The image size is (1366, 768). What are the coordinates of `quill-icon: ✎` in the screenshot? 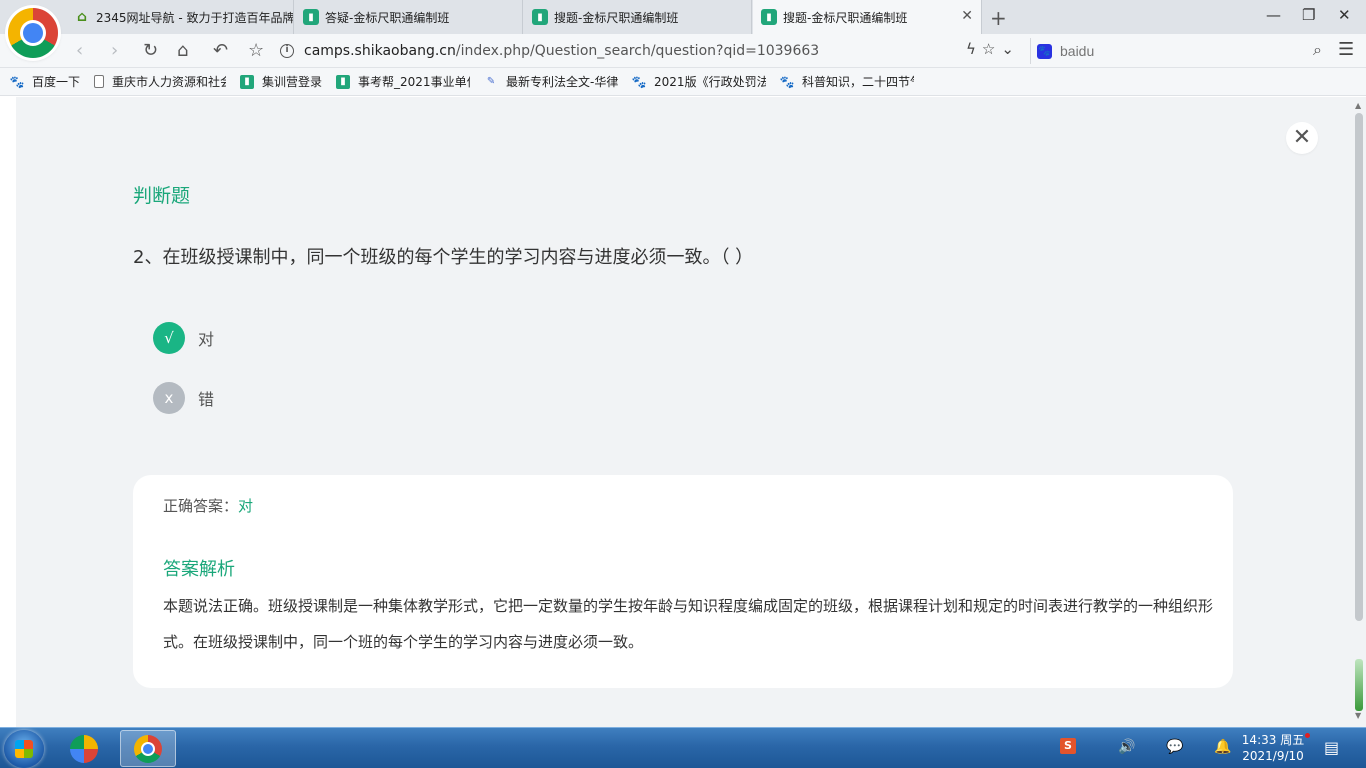 It's located at (491, 81).